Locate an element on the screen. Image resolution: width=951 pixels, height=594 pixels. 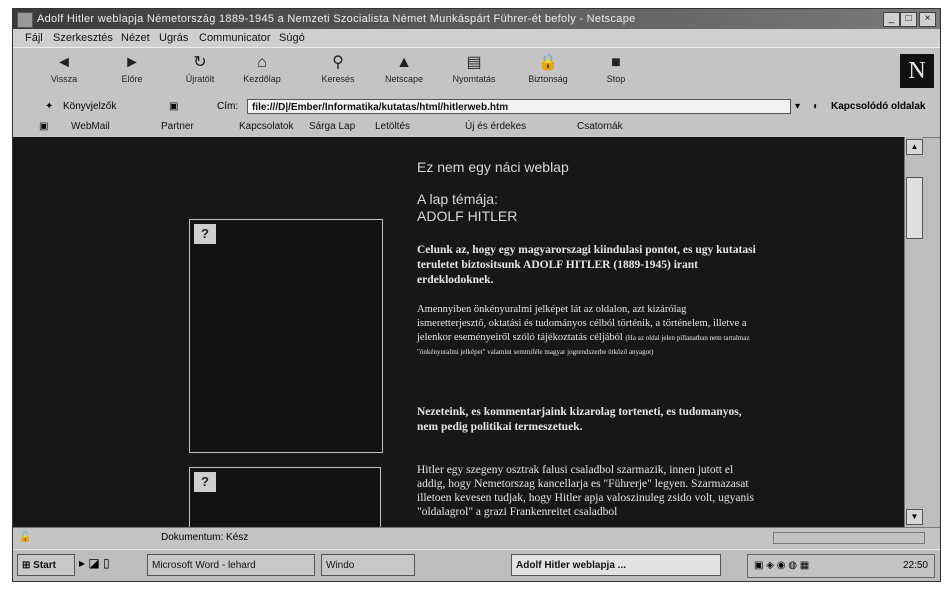
close-button: × is located at coordinates (927, 19).